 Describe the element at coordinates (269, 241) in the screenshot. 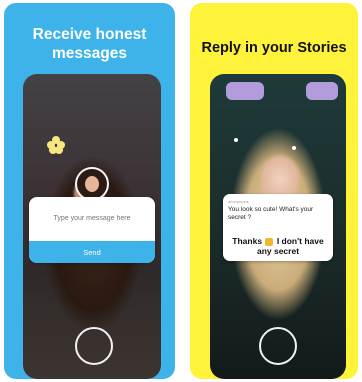

I see `flexed-biceps-emoji-icon` at that location.